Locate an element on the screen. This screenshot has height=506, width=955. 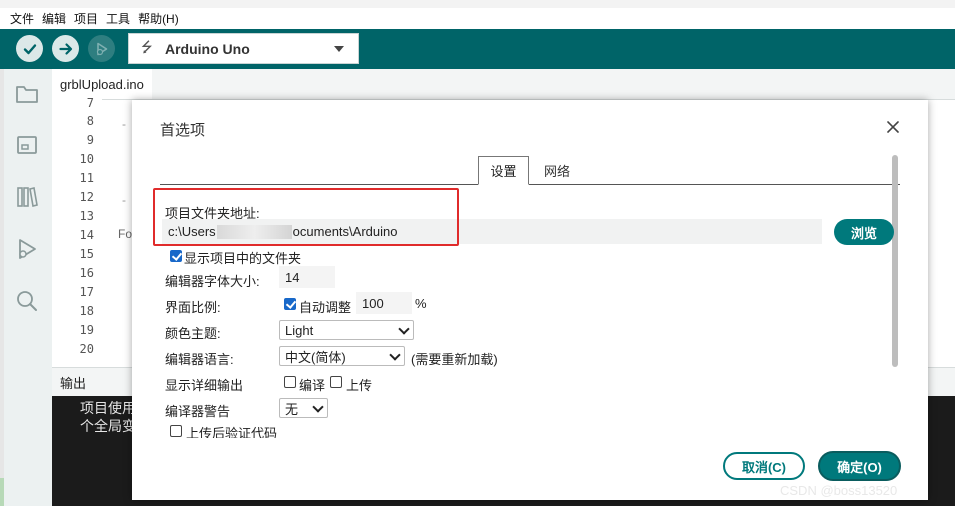
line-number: 10 is located at coordinates (86, 159).